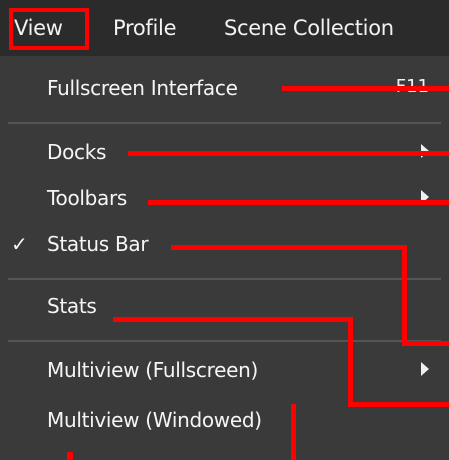  Describe the element at coordinates (404, 295) in the screenshot. I see `annotation-line-status-bar-v` at that location.